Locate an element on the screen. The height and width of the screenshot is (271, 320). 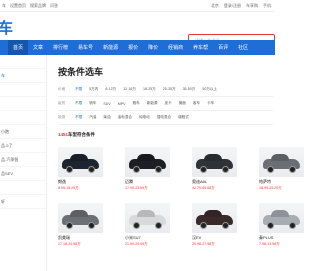
car-card: 小米SU7 21.59-29.99万 is located at coordinates (151, 225).